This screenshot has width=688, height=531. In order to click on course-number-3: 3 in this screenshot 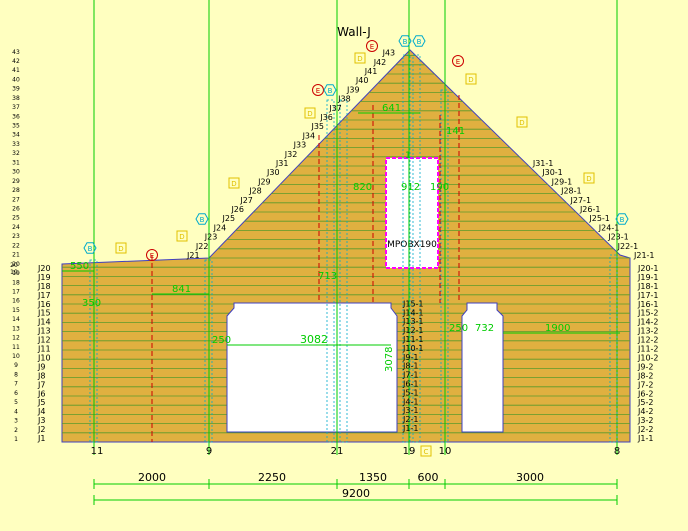, I will do `click(16, 421)`.